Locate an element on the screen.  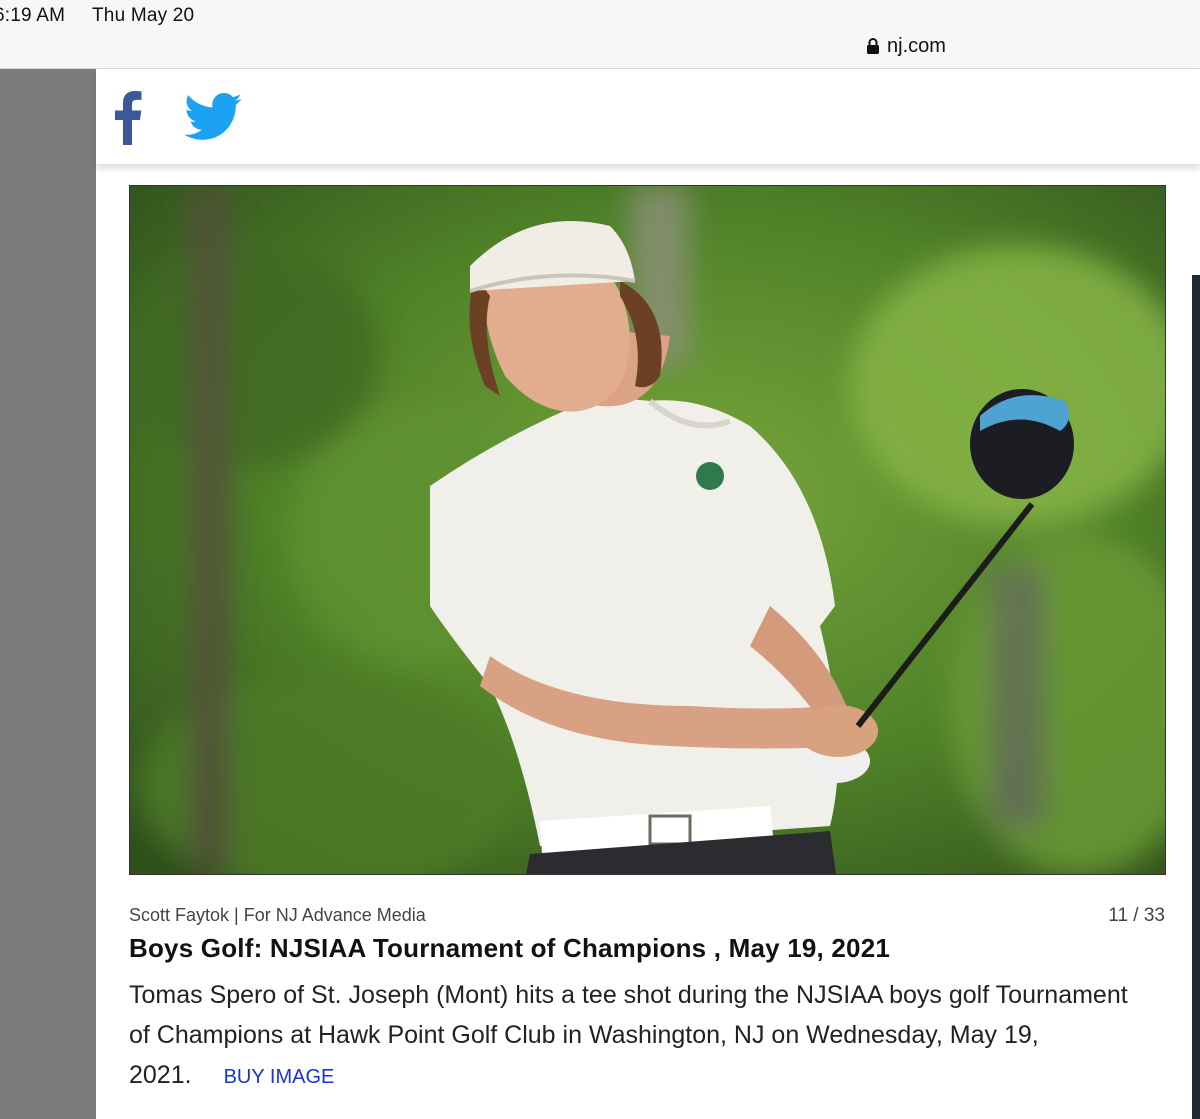
address-domain: nj.com is located at coordinates (916, 45).